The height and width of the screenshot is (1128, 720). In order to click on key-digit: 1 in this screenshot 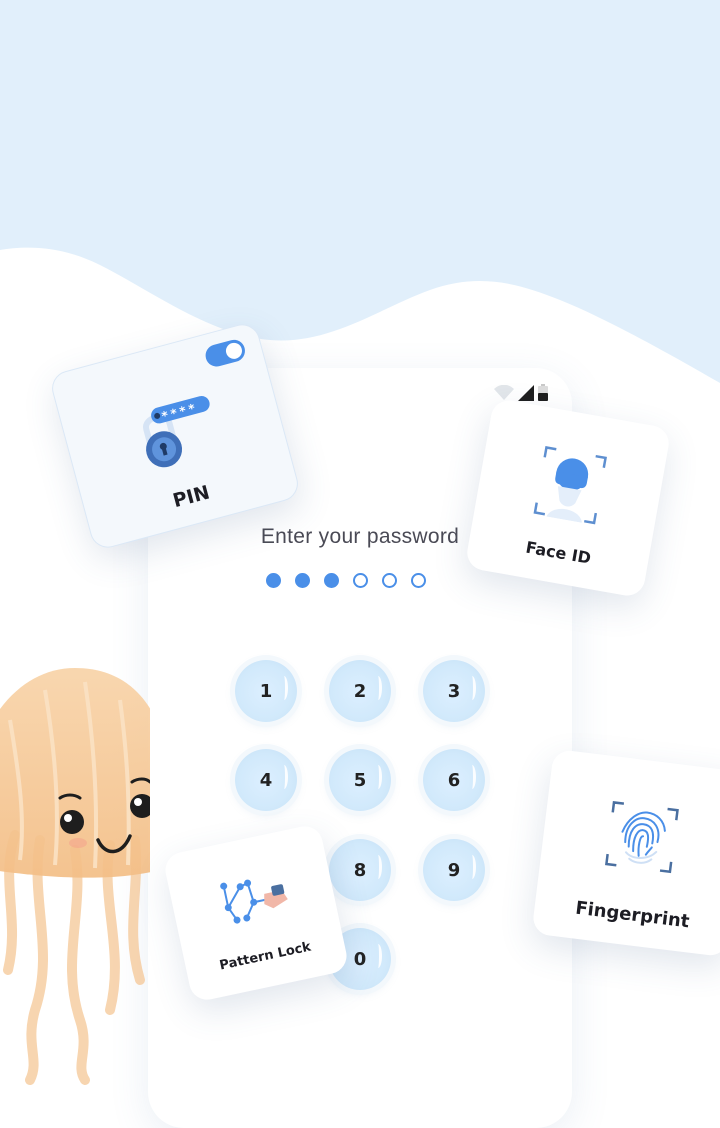, I will do `click(266, 691)`.